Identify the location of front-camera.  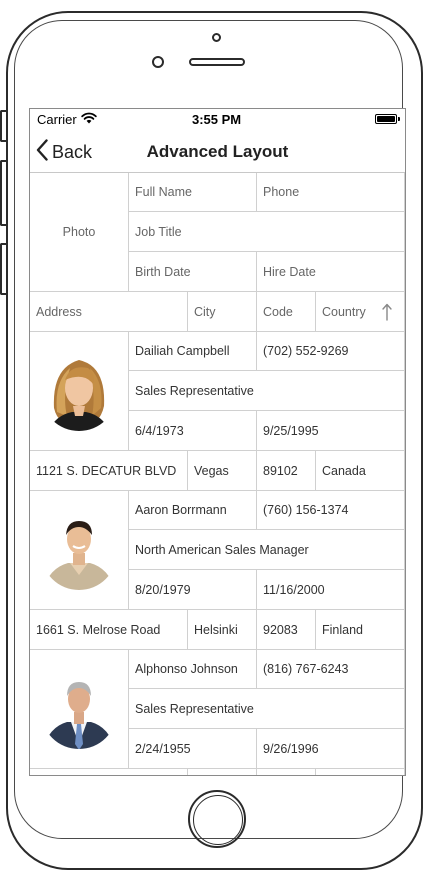
(158, 62).